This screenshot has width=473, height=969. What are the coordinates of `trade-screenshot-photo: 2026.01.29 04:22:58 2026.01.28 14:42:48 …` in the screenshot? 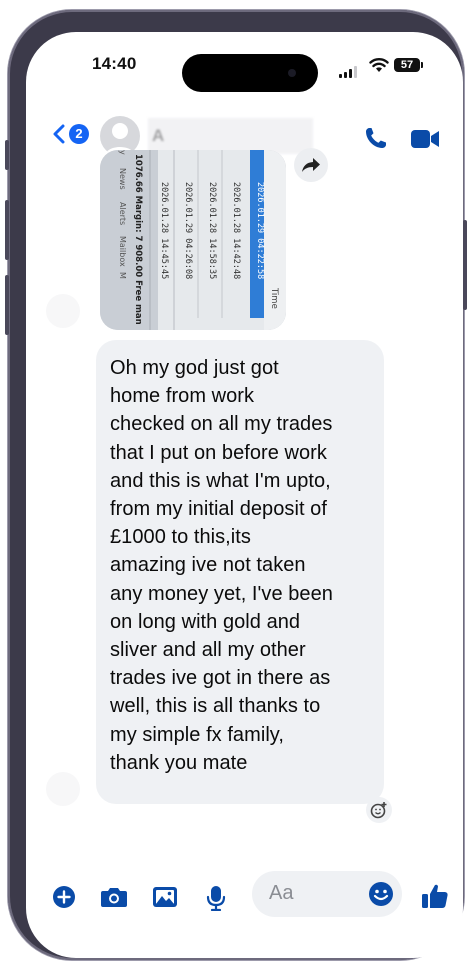 It's located at (193, 240).